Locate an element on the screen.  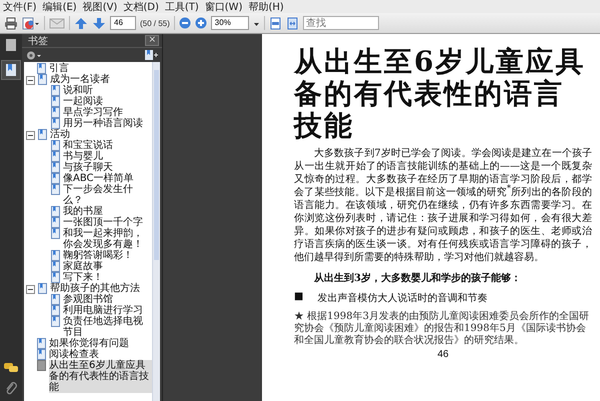
create-pdf-icon is located at coordinates (31, 23).